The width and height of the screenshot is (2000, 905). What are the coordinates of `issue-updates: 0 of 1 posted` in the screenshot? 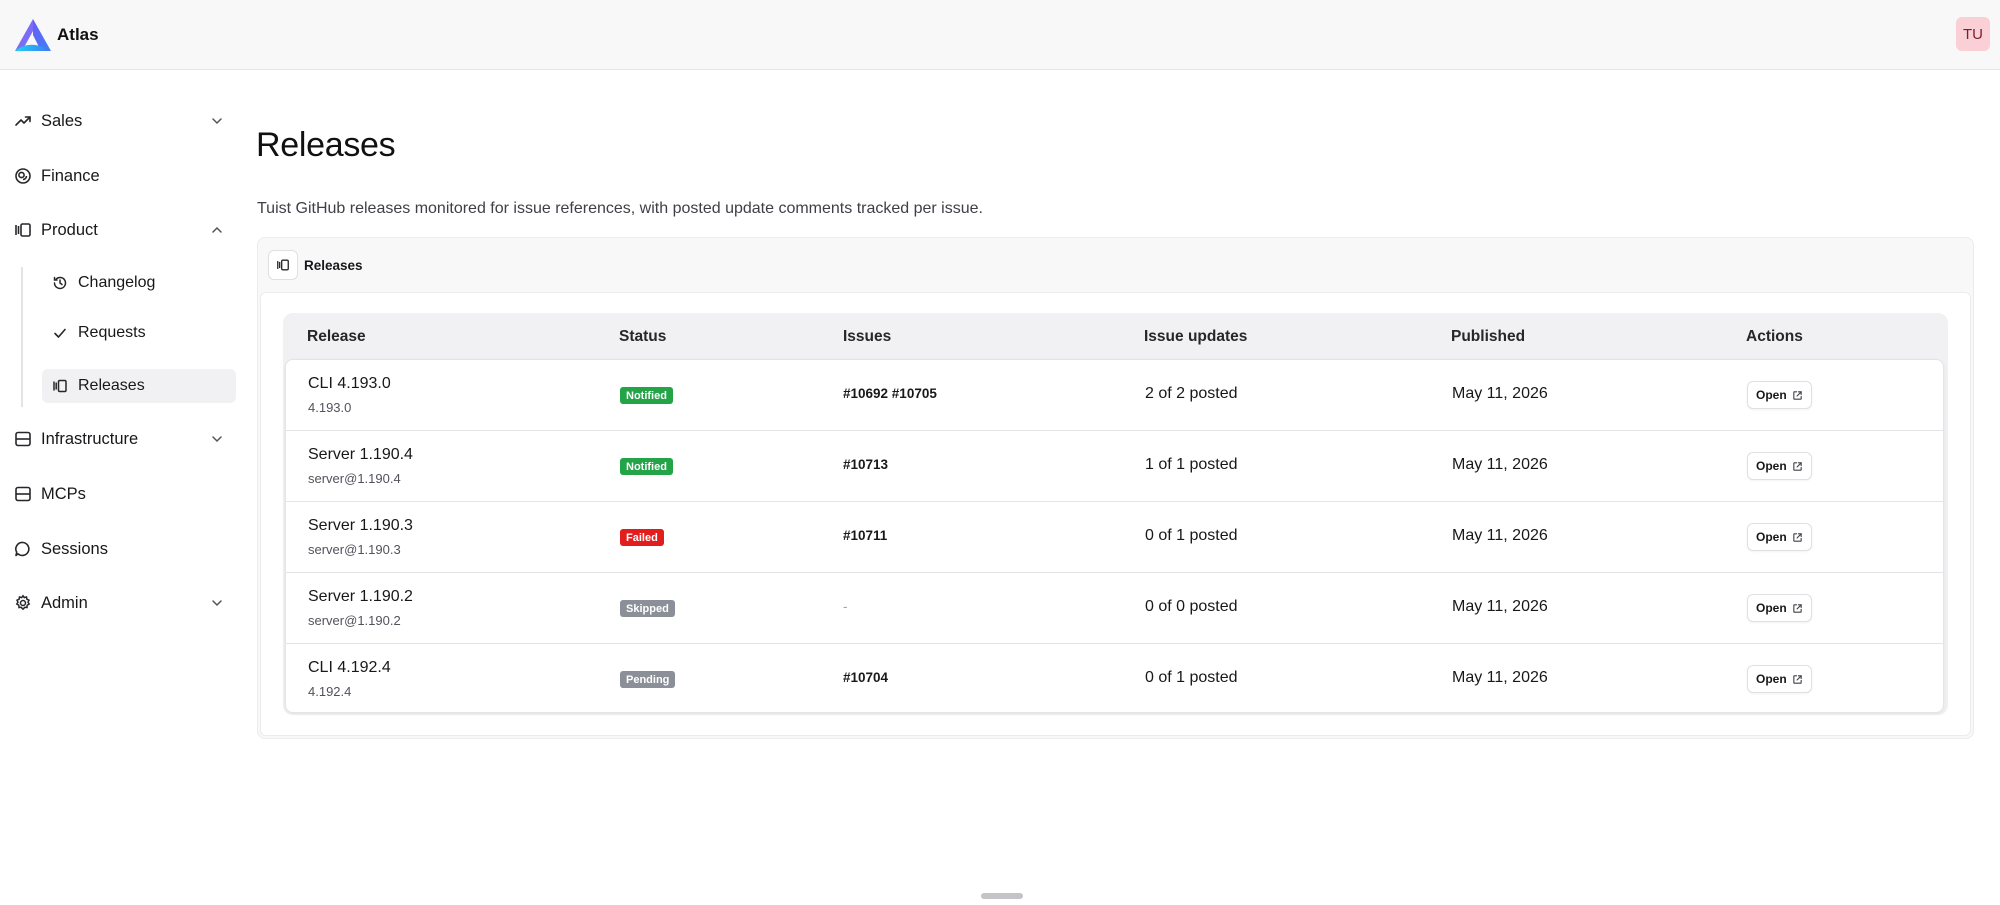 It's located at (1191, 677).